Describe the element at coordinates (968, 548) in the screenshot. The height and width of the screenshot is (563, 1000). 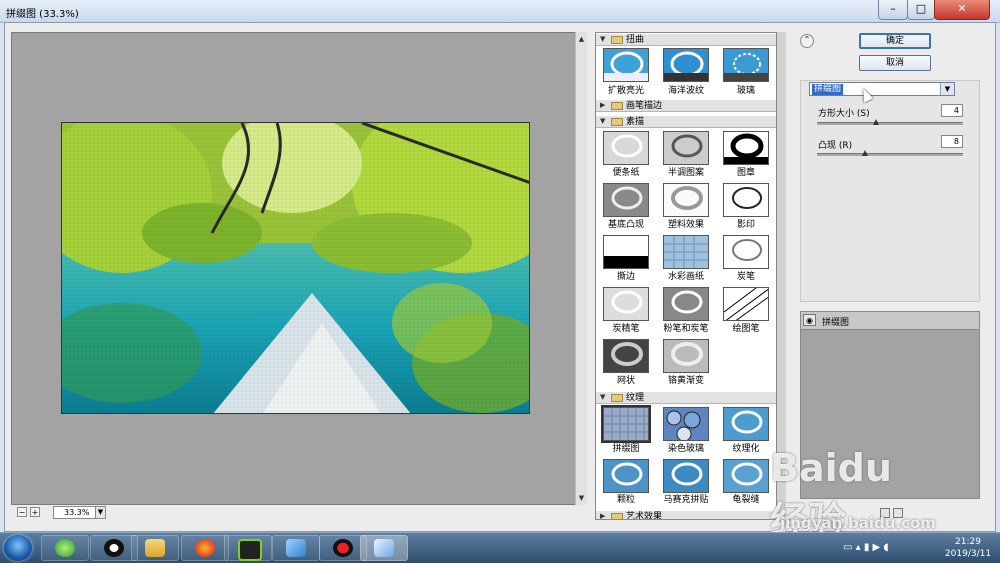
I see `taskbar-clock: 21:29 2019/3/11` at that location.